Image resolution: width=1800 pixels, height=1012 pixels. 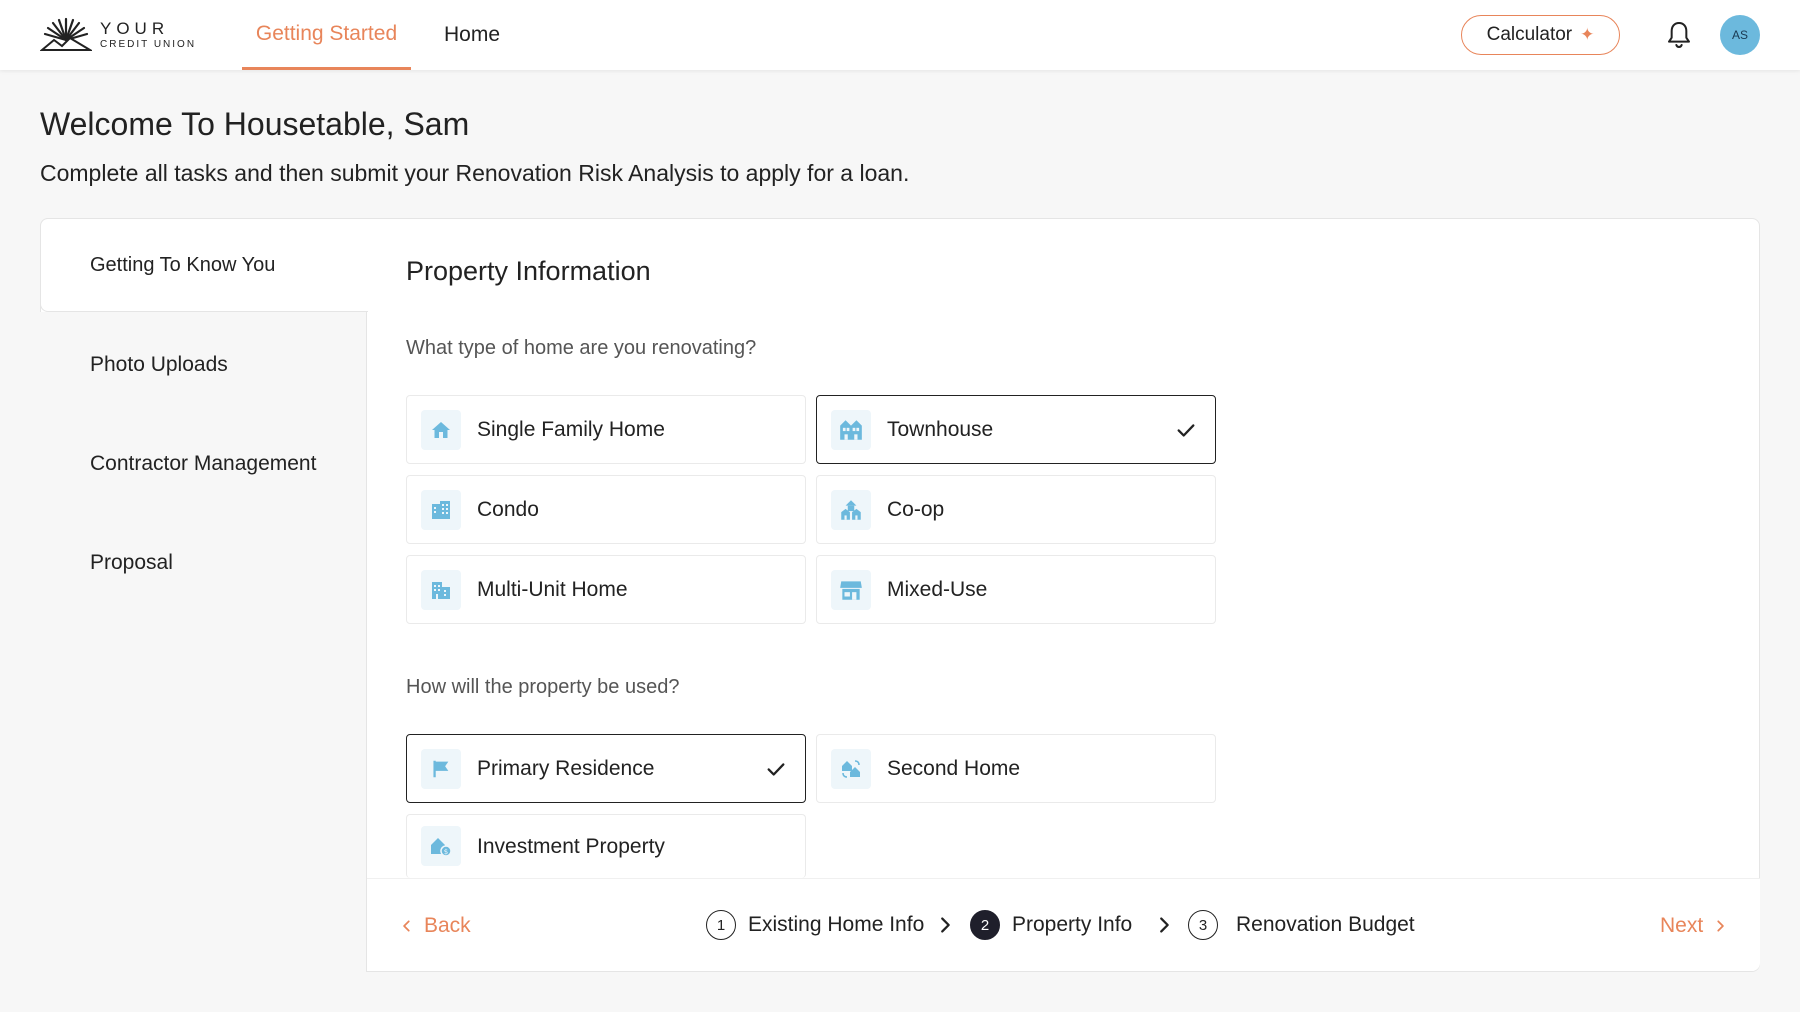 I want to click on option-investment-property: $ Investment Property, so click(x=606, y=846).